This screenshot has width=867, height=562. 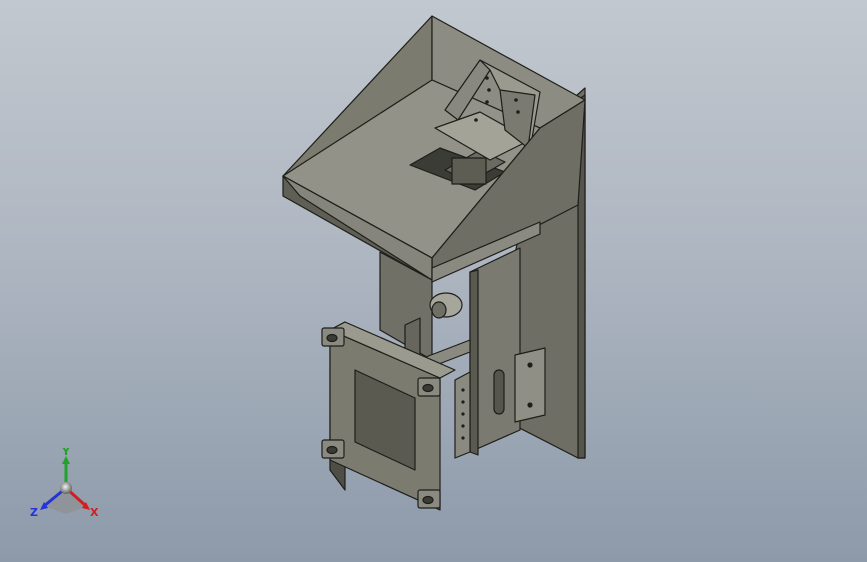 What do you see at coordinates (530, 385) in the screenshot?
I see `side-mount-bracket` at bounding box center [530, 385].